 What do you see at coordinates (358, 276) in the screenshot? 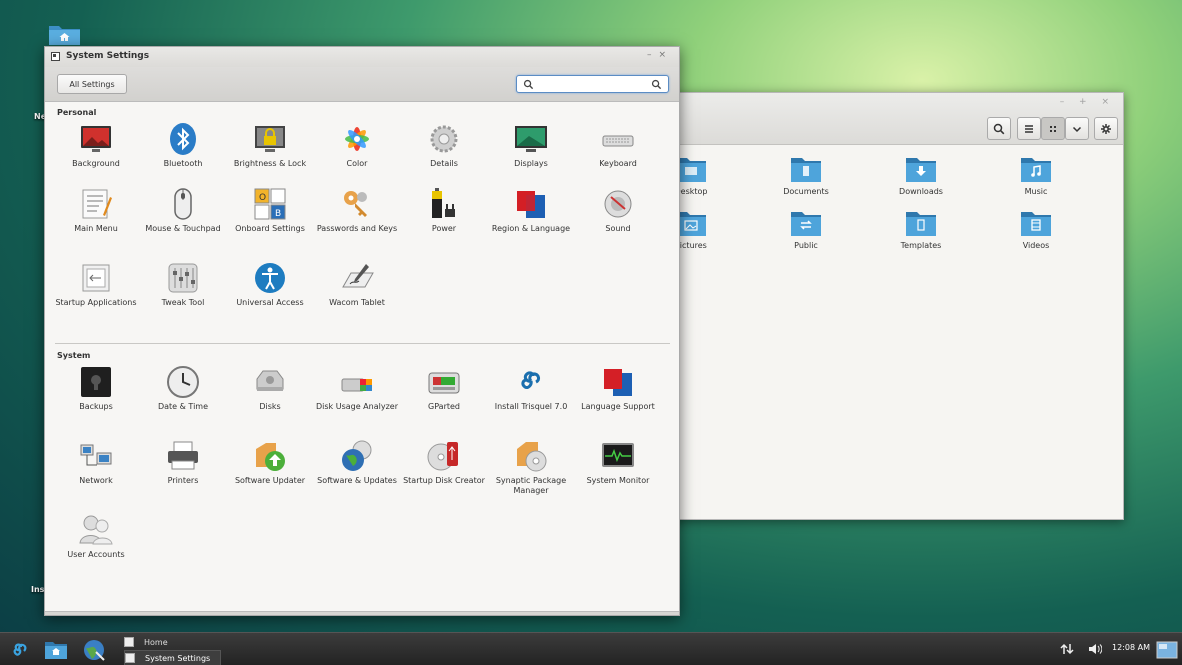
I see `wacom-tablet-icon` at bounding box center [358, 276].